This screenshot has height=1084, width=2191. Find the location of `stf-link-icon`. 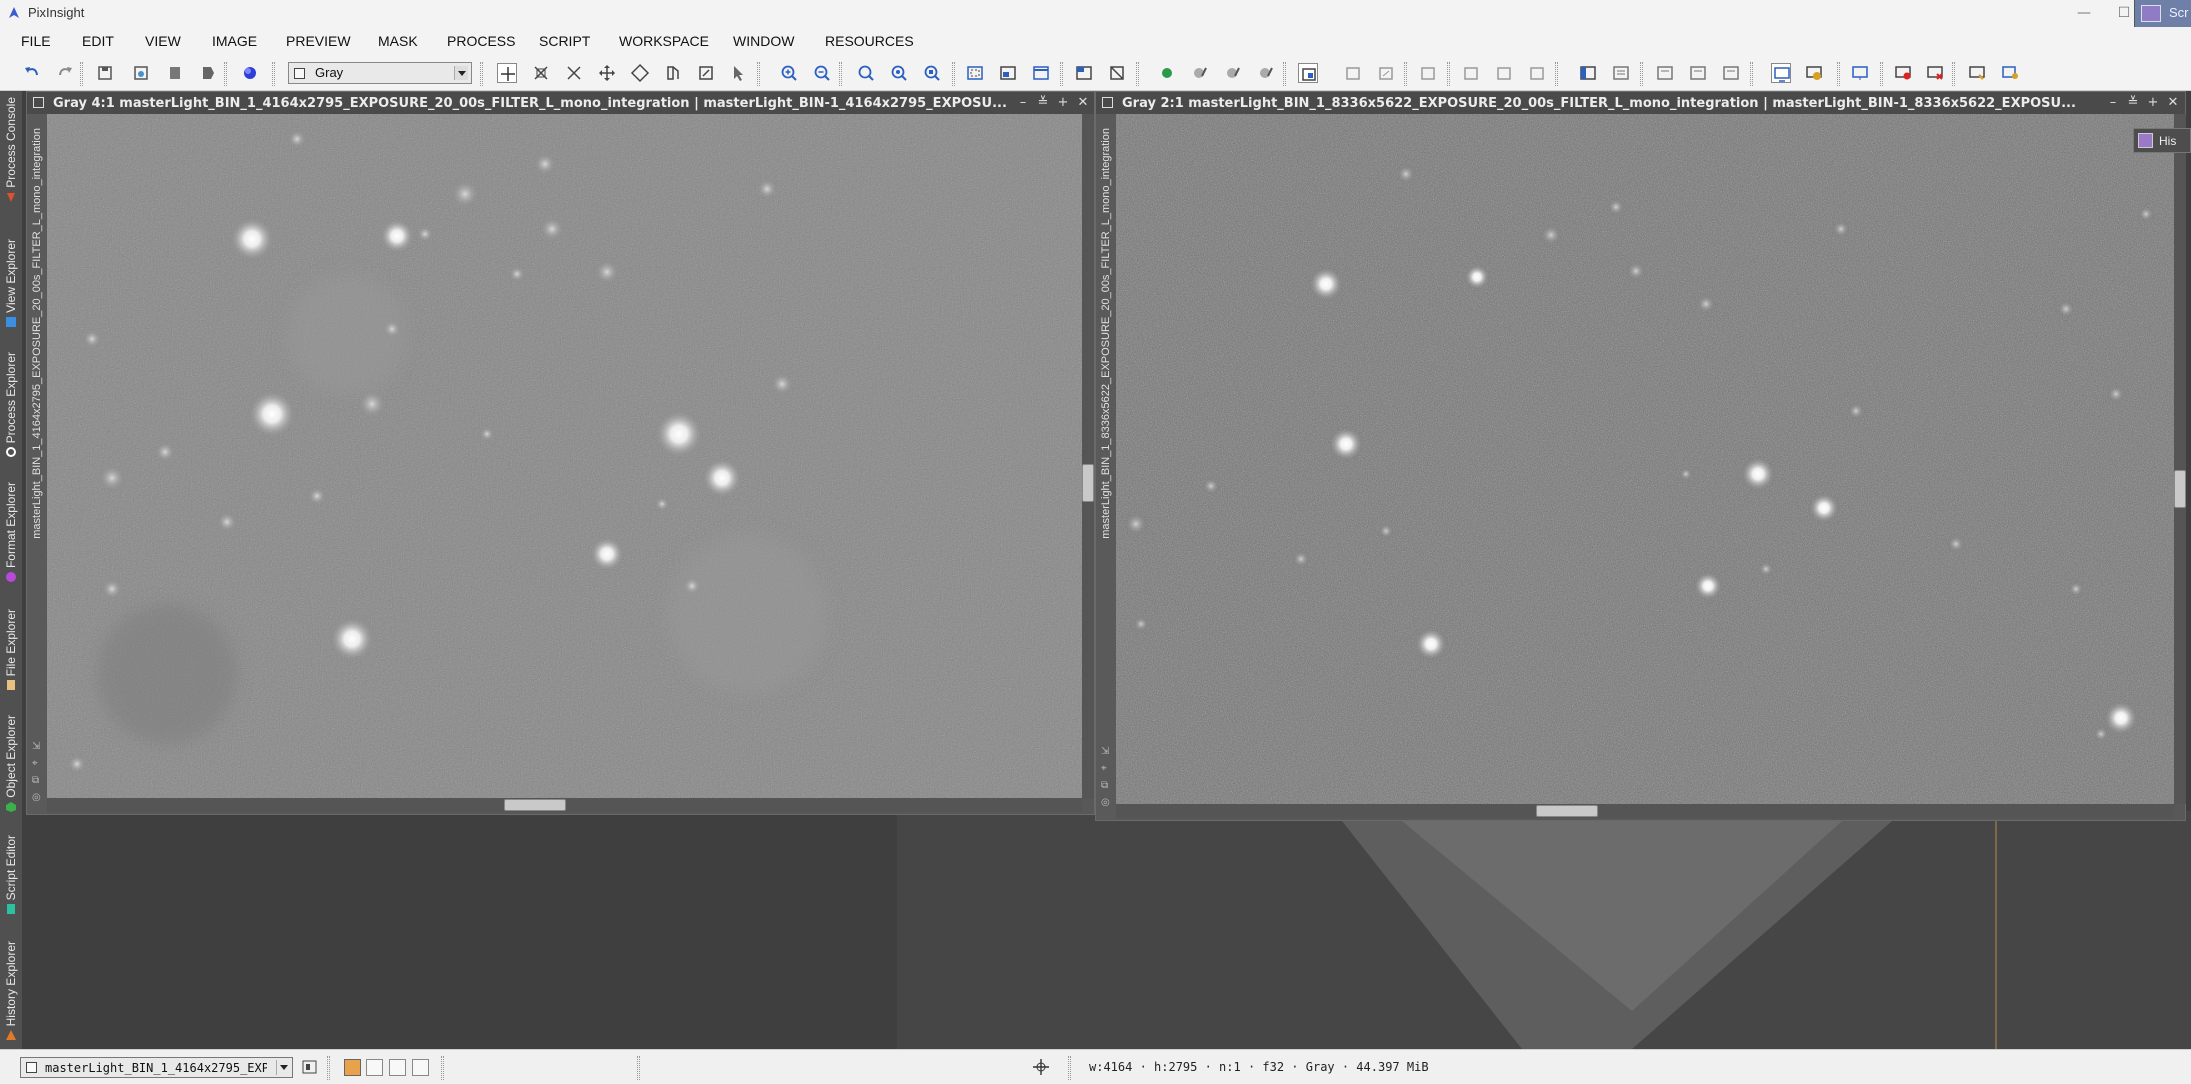

stf-link-icon is located at coordinates (1504, 73).